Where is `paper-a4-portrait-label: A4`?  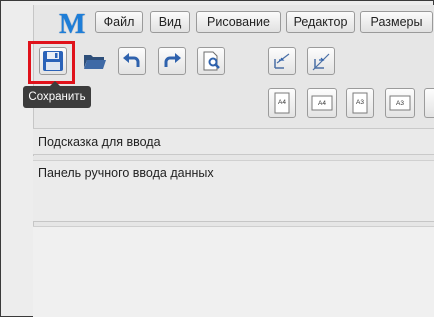
paper-a4-portrait-label: A4 is located at coordinates (282, 102).